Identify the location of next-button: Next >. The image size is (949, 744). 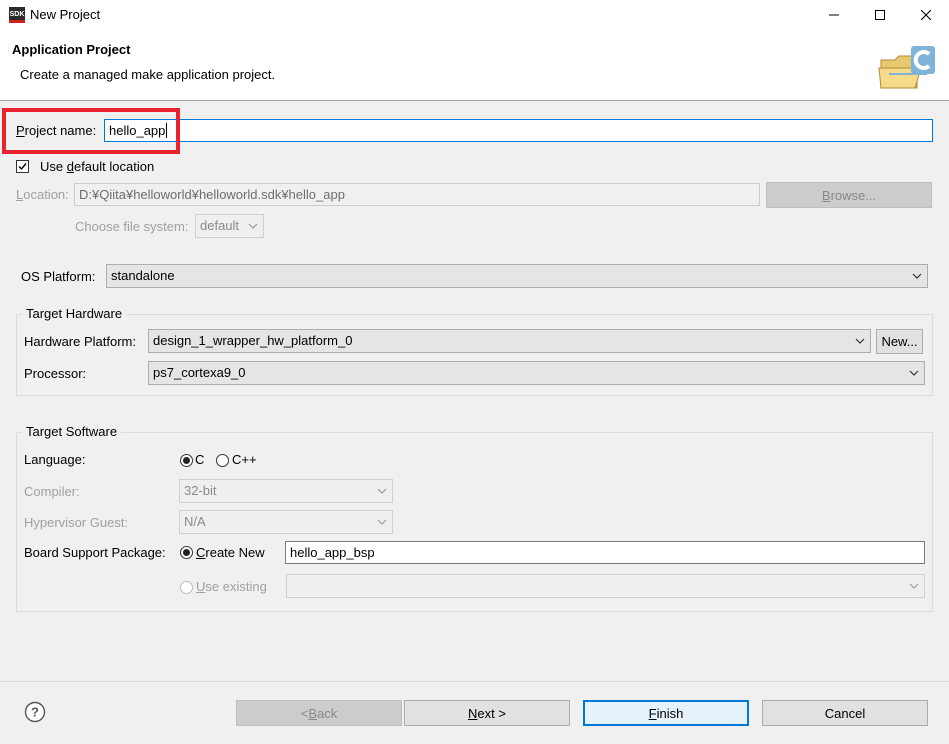
(487, 713).